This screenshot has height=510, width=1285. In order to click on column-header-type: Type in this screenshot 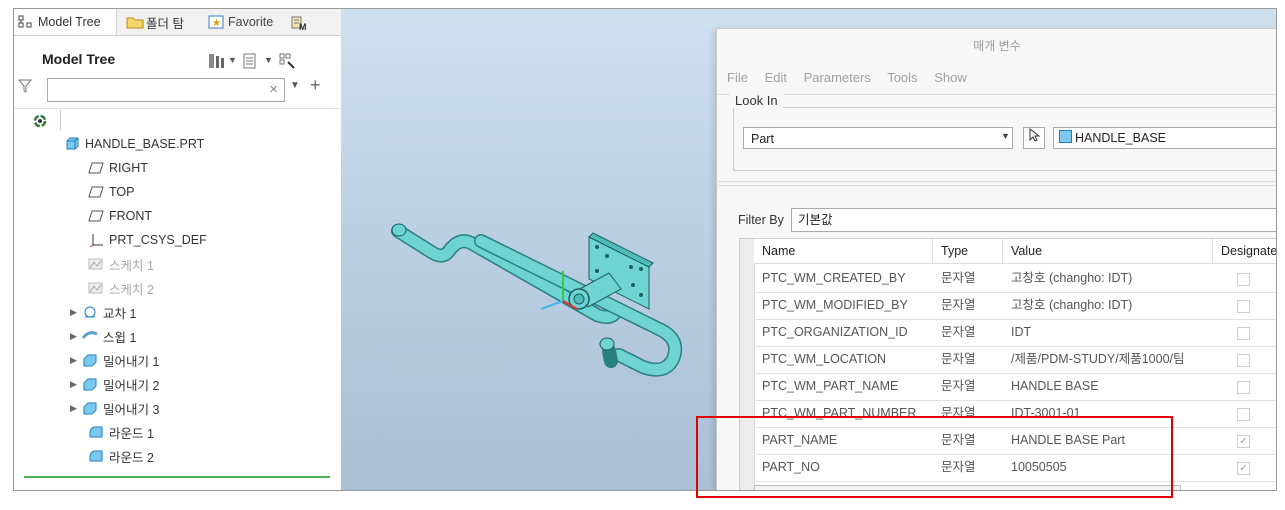, I will do `click(968, 251)`.